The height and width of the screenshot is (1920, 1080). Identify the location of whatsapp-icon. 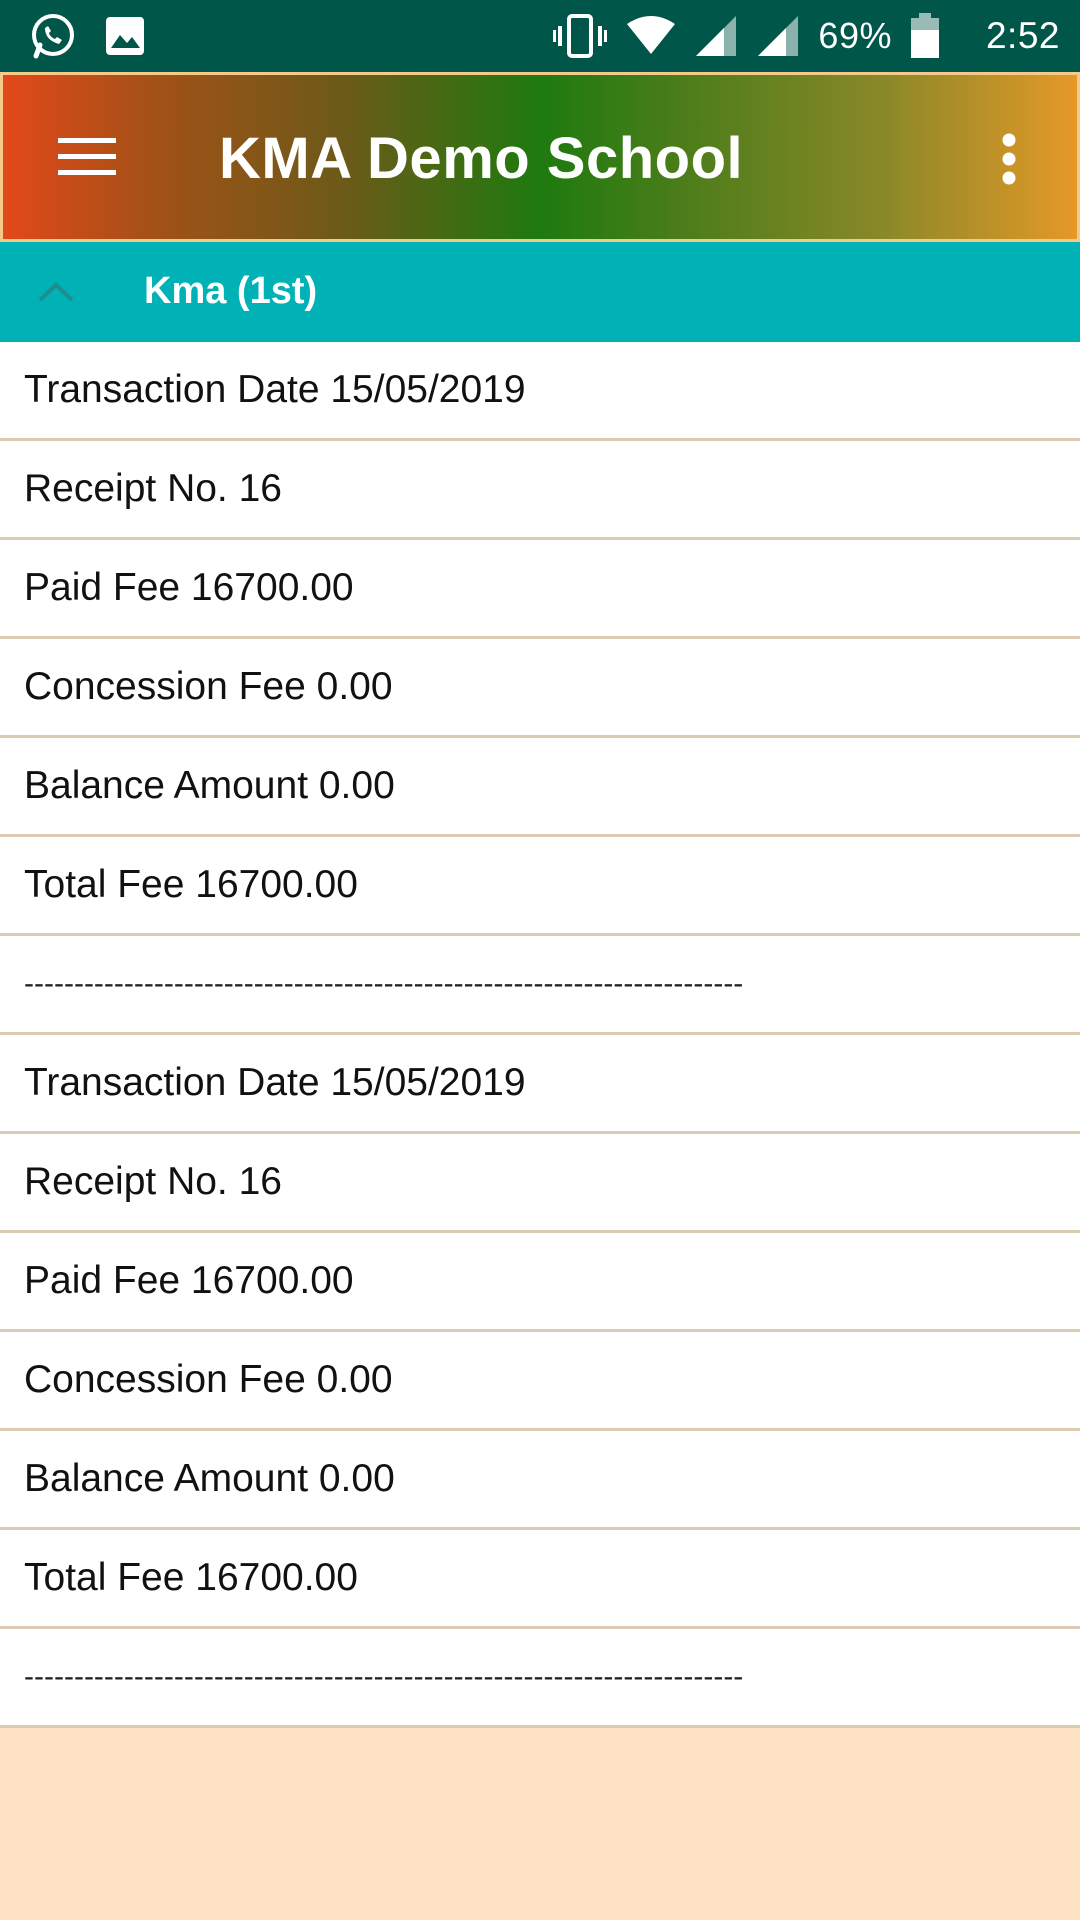
(53, 36).